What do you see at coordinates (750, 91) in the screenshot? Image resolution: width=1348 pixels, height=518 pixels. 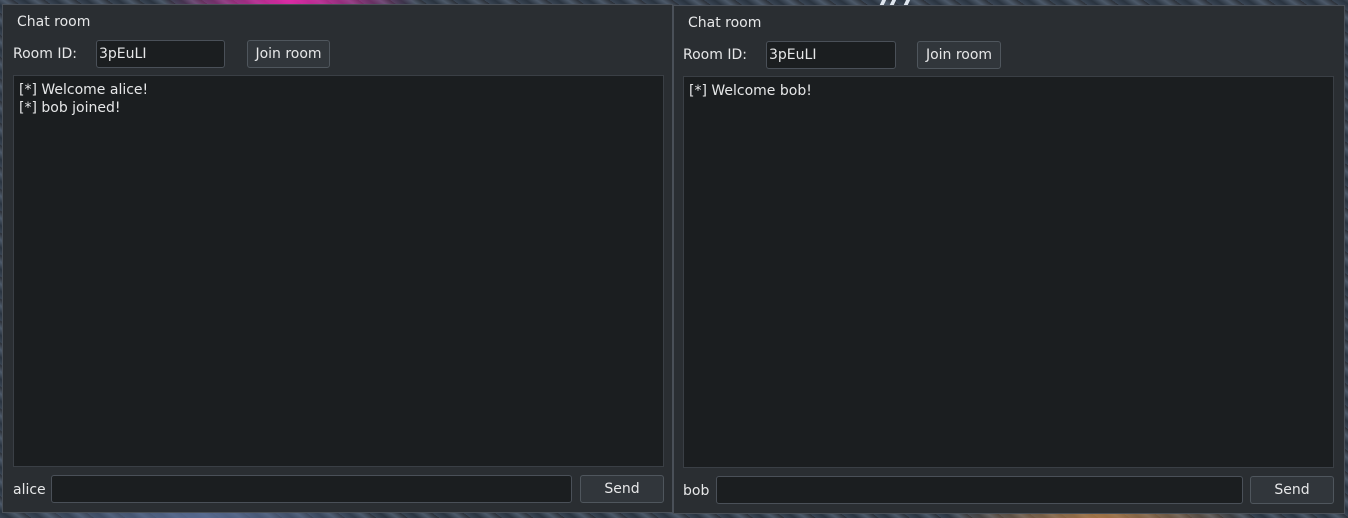 I see `log-line: [*] Welcome bob!` at bounding box center [750, 91].